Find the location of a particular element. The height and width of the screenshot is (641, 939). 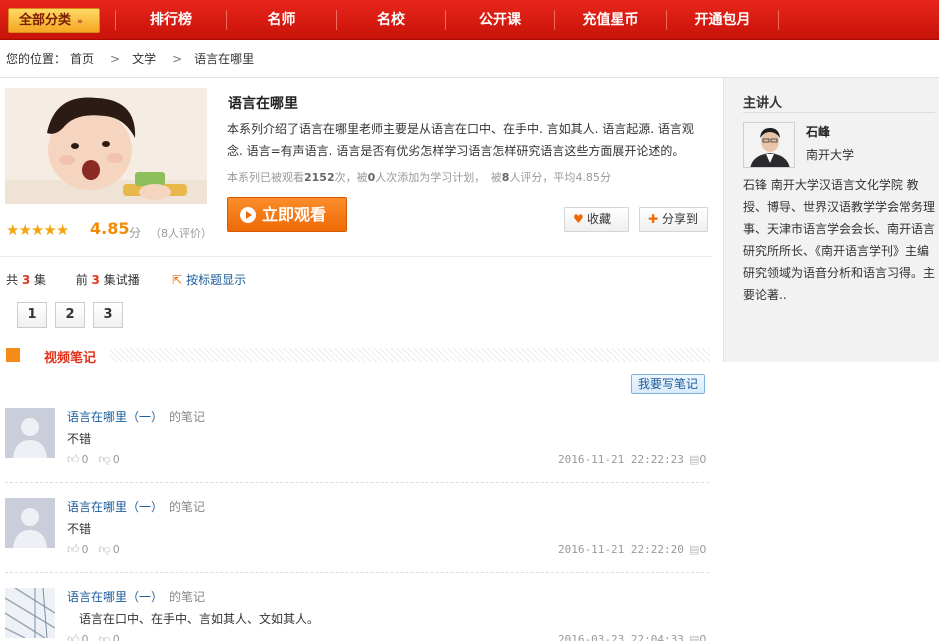

plus-icon: ✚ is located at coordinates (653, 219).